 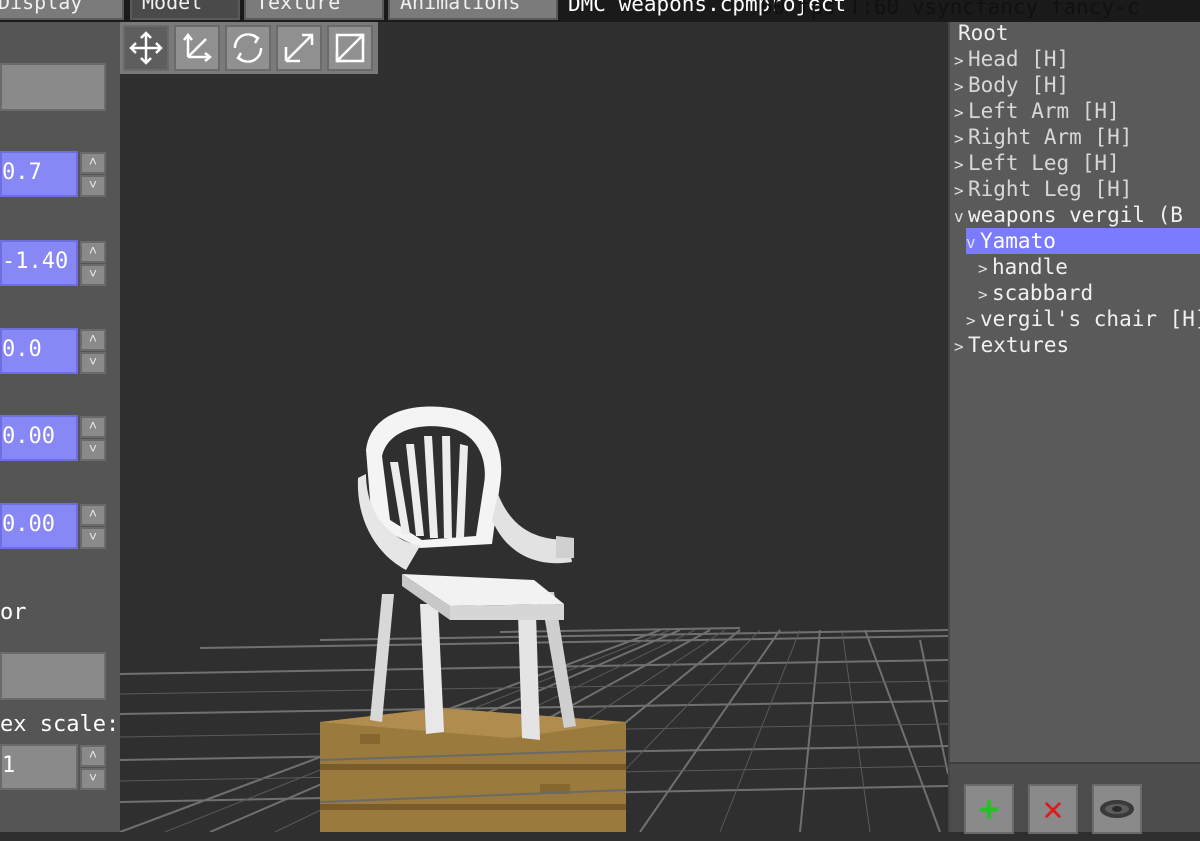 What do you see at coordinates (983, 33) in the screenshot?
I see `tree-root: Root` at bounding box center [983, 33].